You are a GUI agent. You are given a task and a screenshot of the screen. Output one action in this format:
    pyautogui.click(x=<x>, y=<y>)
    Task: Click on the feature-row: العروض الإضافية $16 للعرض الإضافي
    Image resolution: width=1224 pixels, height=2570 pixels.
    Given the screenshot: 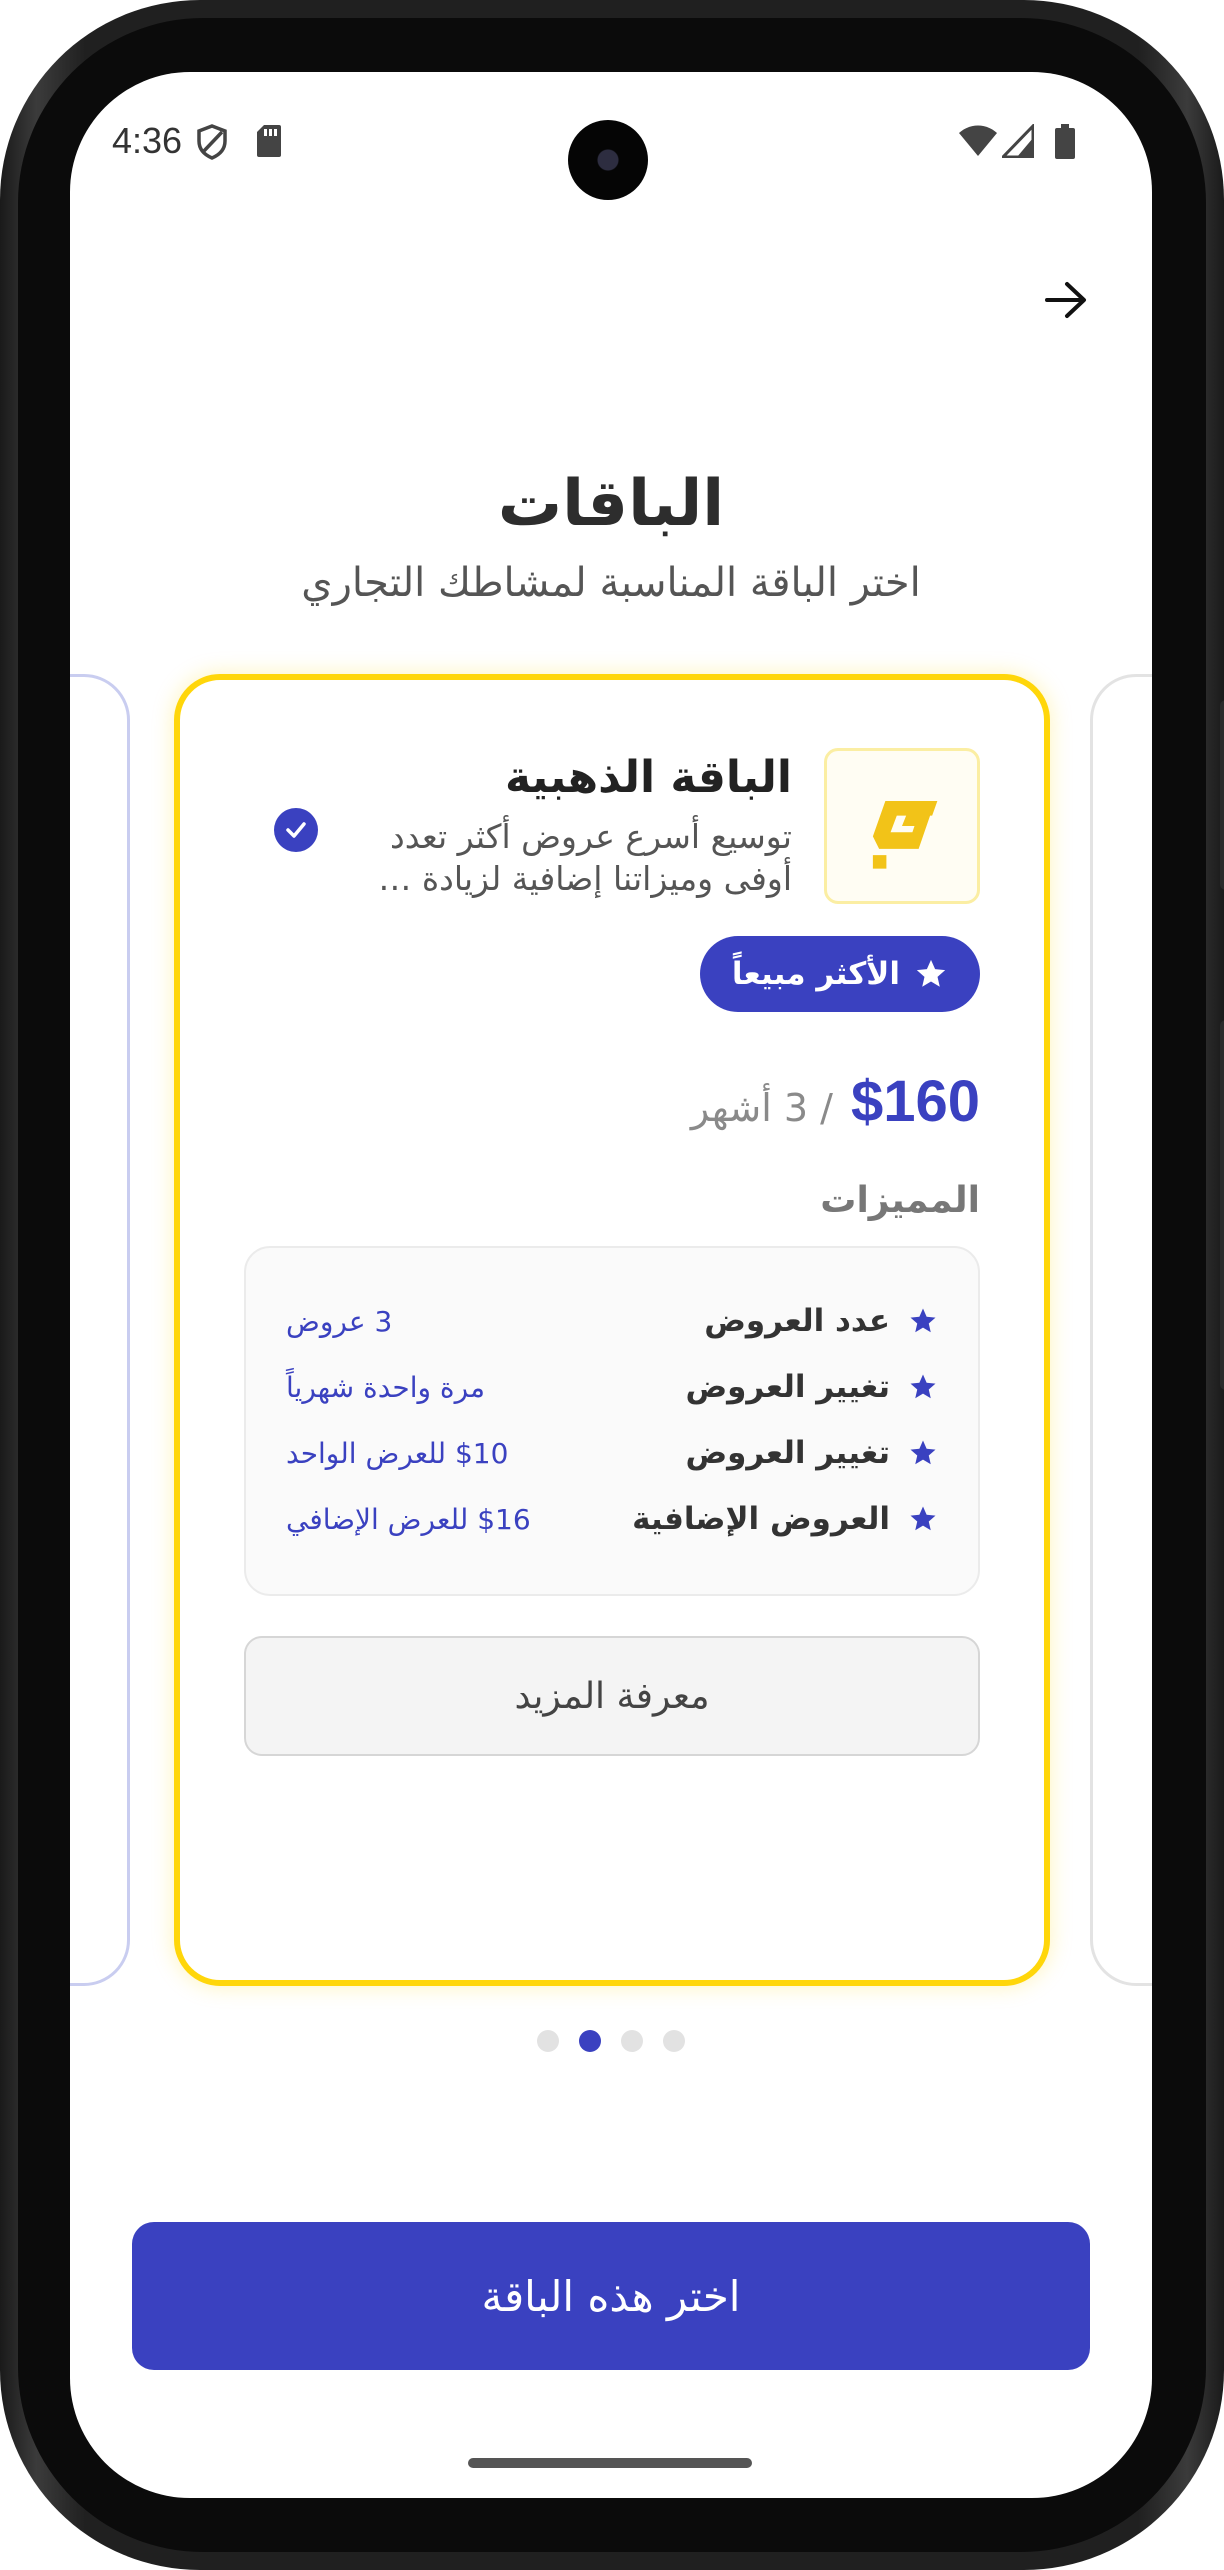 What is the action you would take?
    pyautogui.click(x=612, y=1519)
    